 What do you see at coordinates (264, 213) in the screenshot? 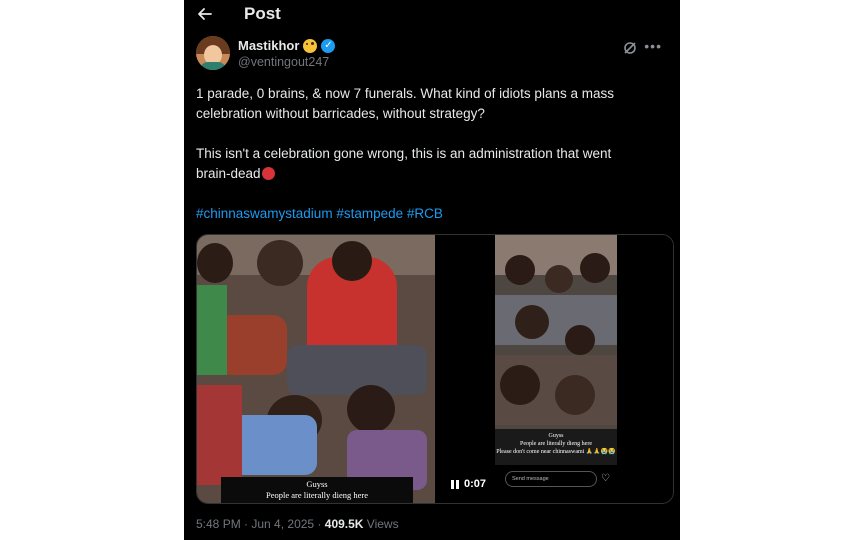
I see `hashtag-link: #chinnaswamystadium` at bounding box center [264, 213].